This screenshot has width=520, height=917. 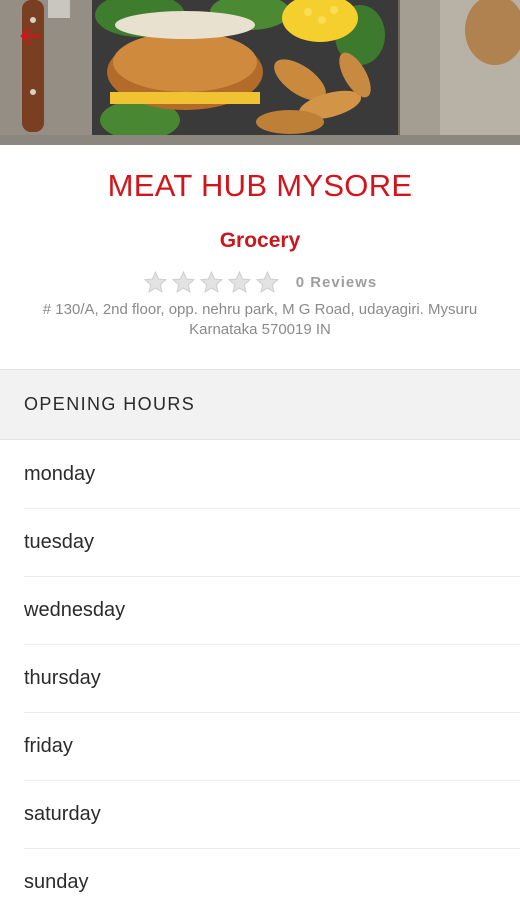 What do you see at coordinates (75, 610) in the screenshot?
I see `day-label: wednesday` at bounding box center [75, 610].